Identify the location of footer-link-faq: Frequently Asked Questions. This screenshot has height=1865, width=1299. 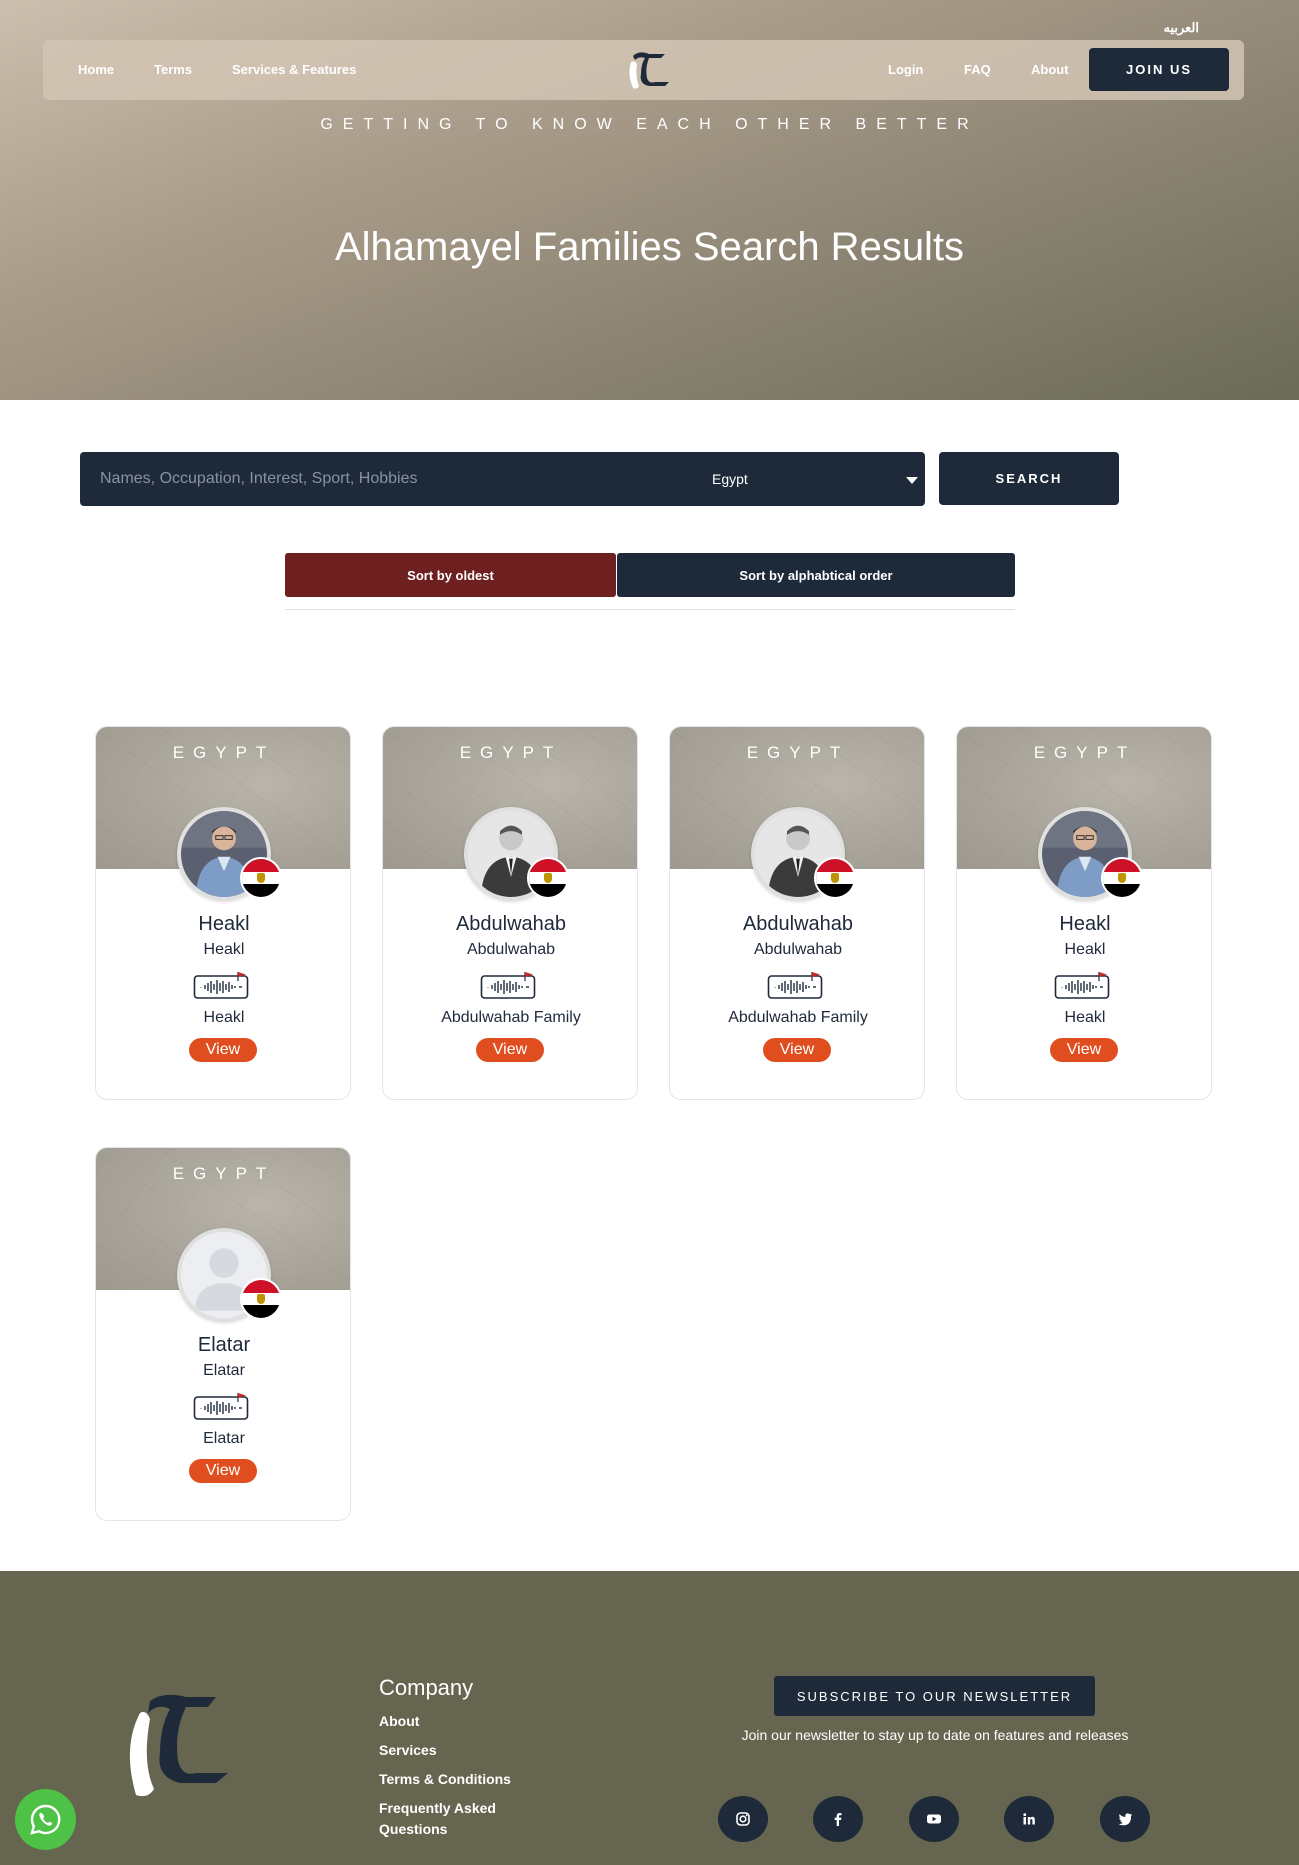
(449, 1819).